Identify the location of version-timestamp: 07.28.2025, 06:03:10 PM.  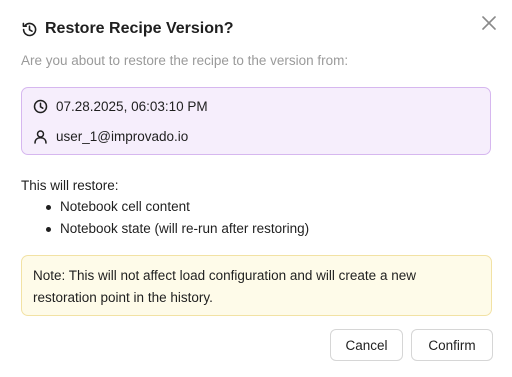
(132, 106).